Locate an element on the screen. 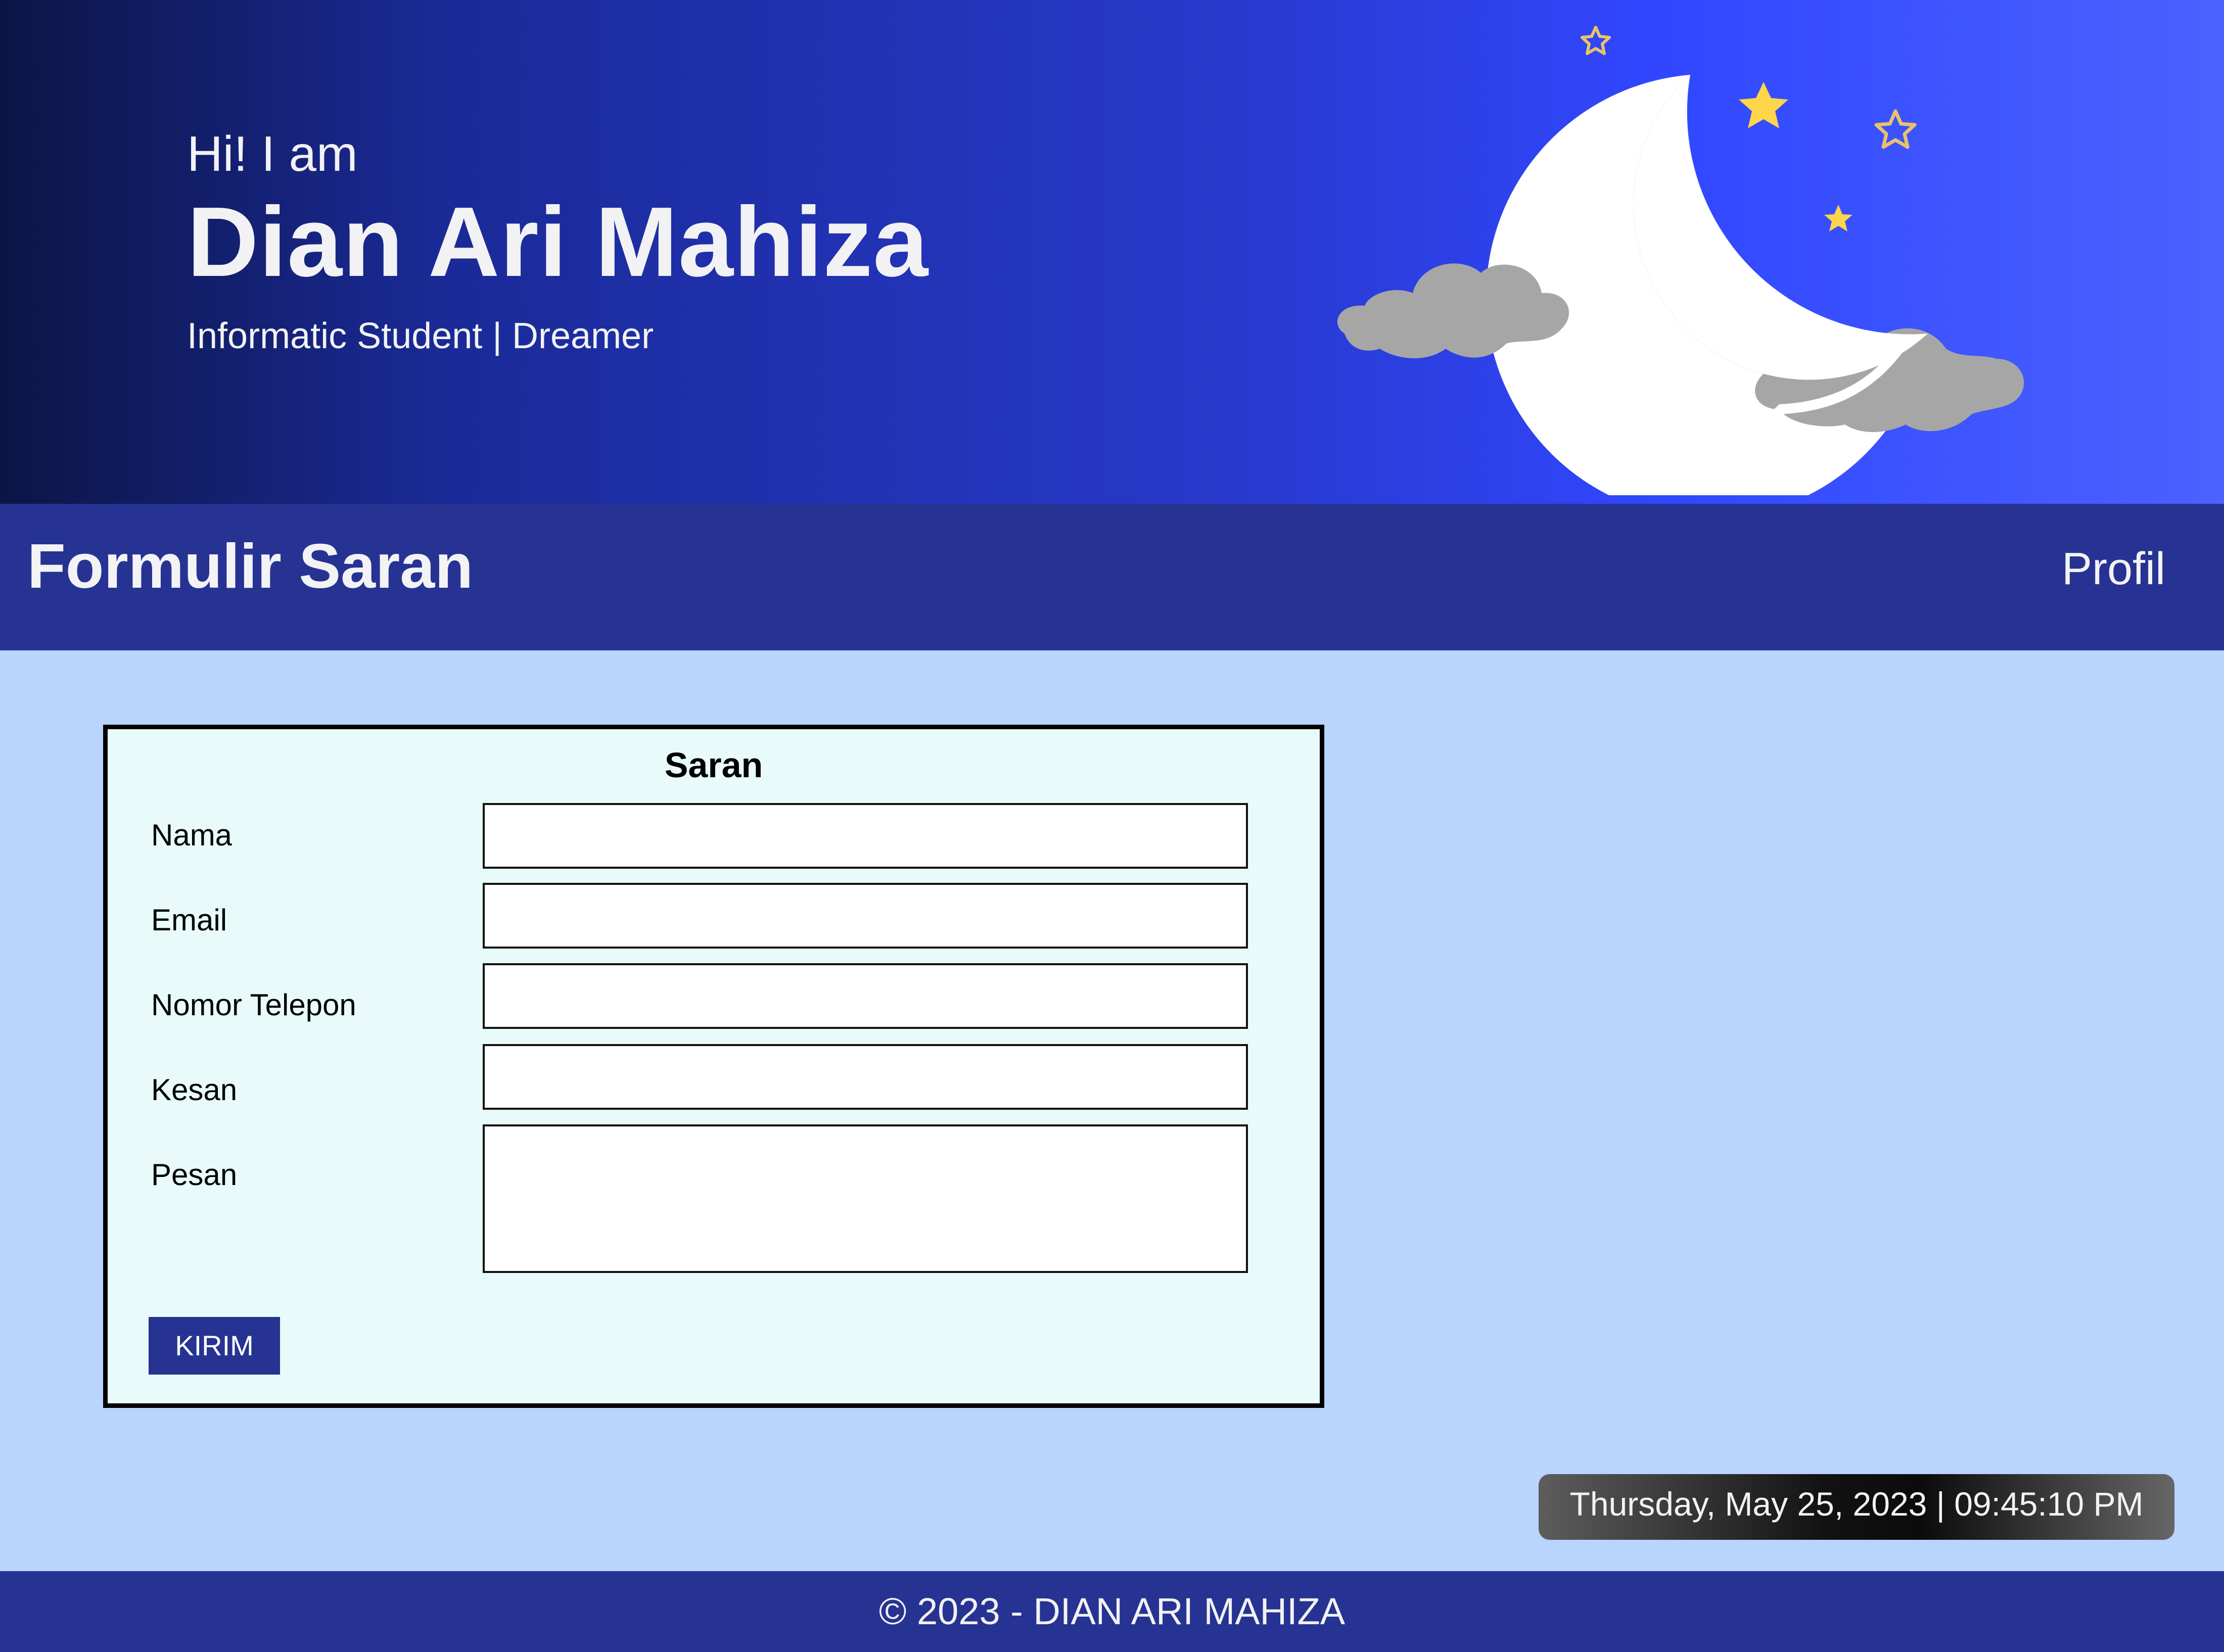 Image resolution: width=2224 pixels, height=1652 pixels. label-pesan: Pesan is located at coordinates (194, 1175).